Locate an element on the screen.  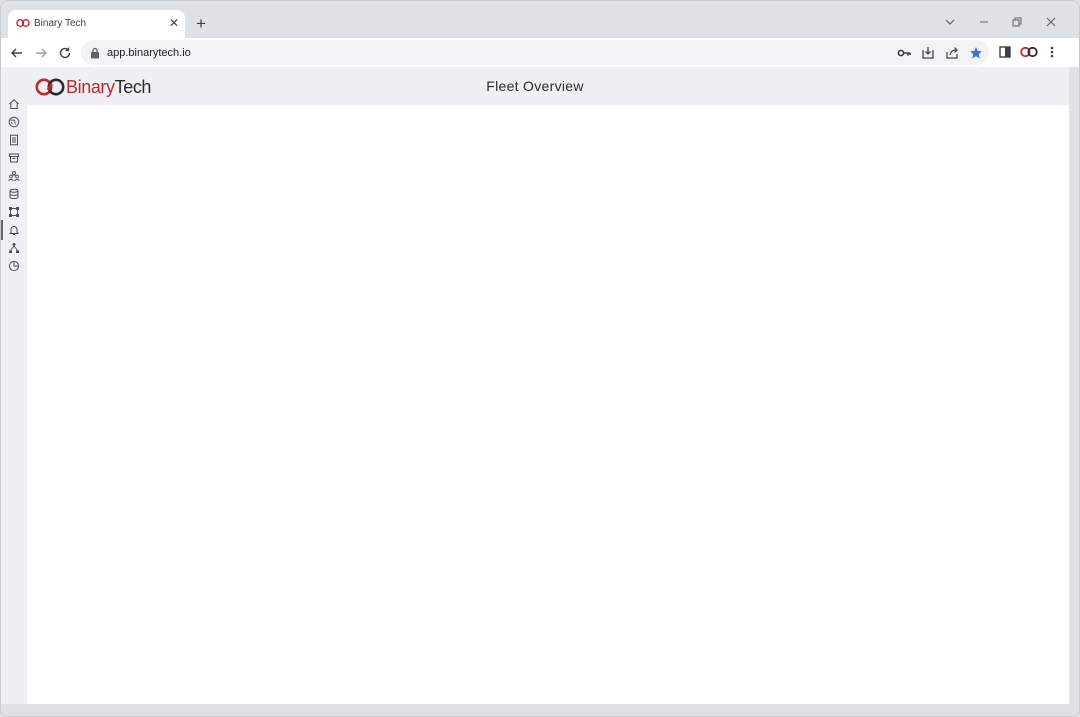
tab-search-icon is located at coordinates (950, 22).